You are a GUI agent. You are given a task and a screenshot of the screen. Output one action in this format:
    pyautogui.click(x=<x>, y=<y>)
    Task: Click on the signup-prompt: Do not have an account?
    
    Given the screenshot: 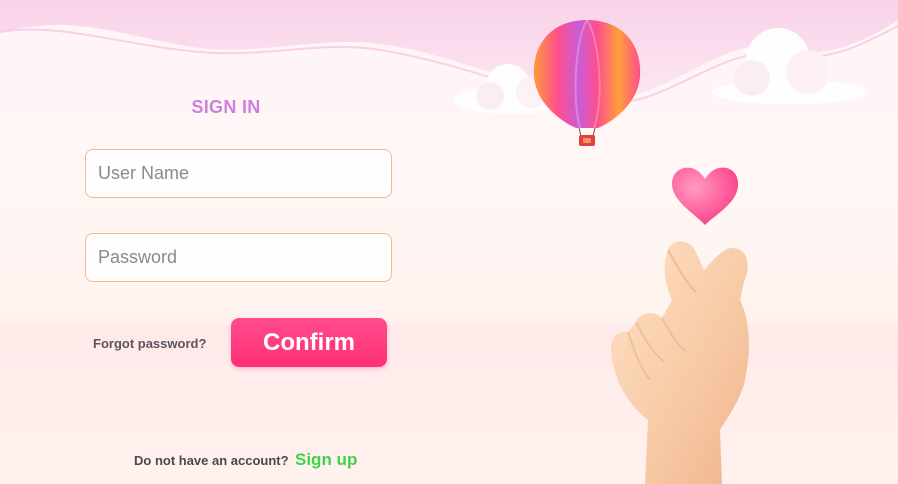 What is the action you would take?
    pyautogui.click(x=211, y=460)
    